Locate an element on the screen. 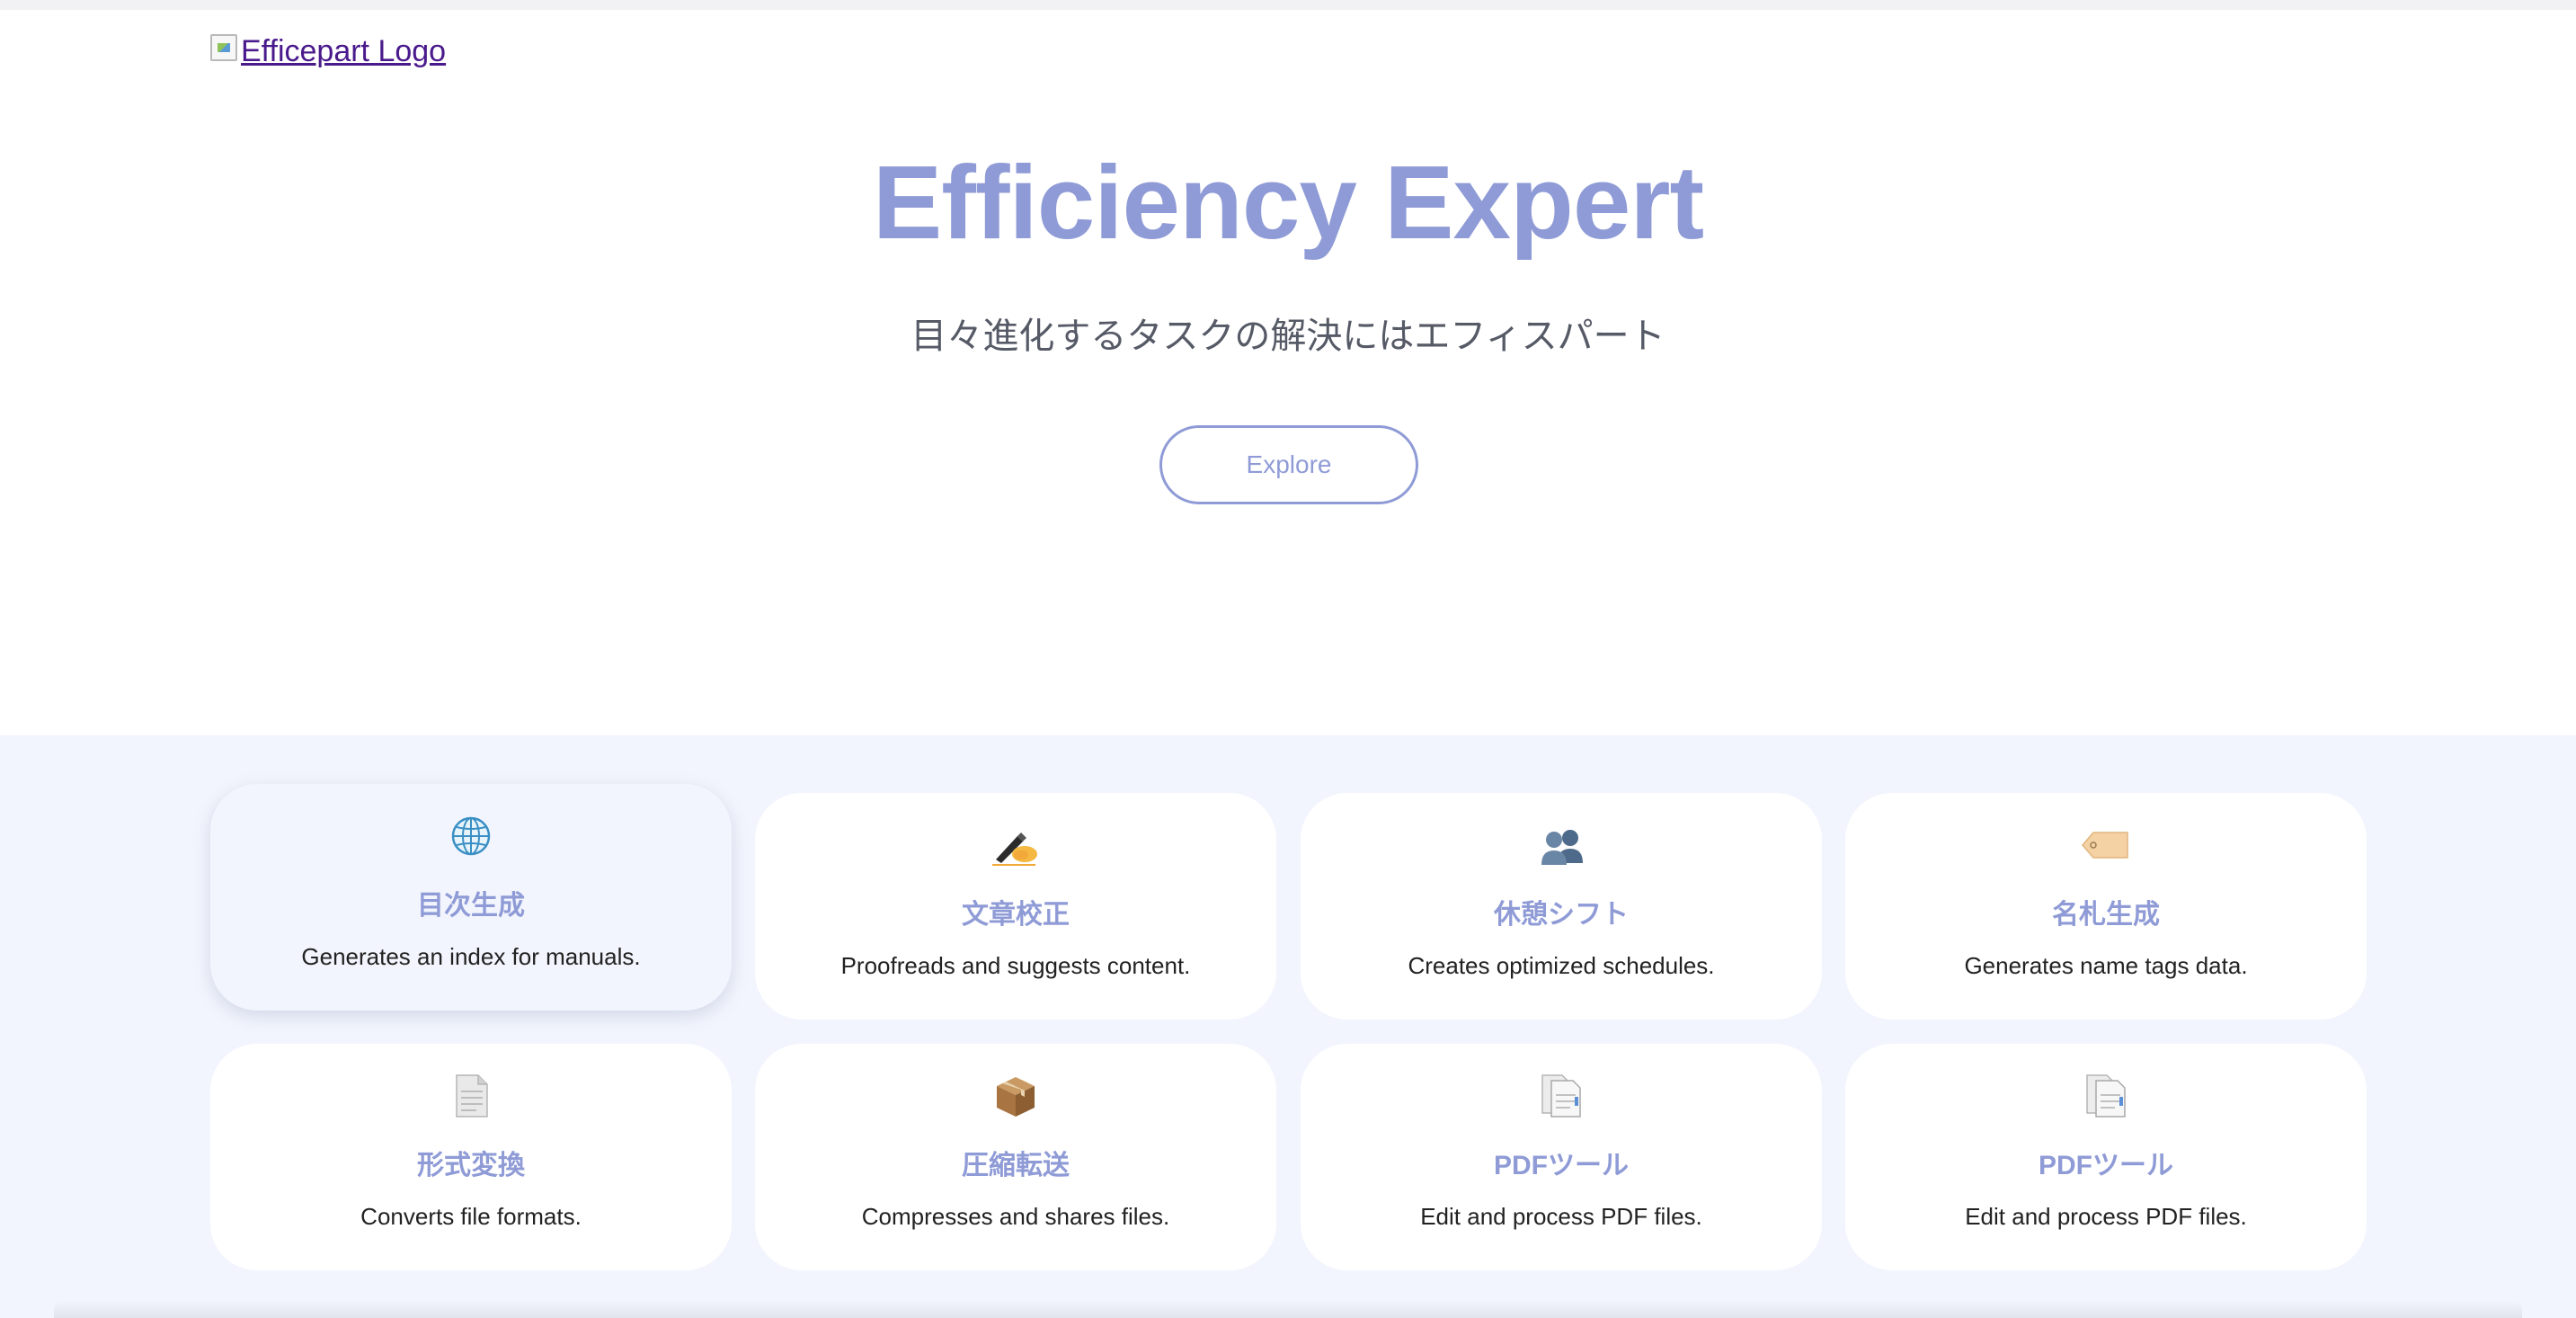 The width and height of the screenshot is (2576, 1318). tool-description: Creates optimized schedules. is located at coordinates (1561, 965).